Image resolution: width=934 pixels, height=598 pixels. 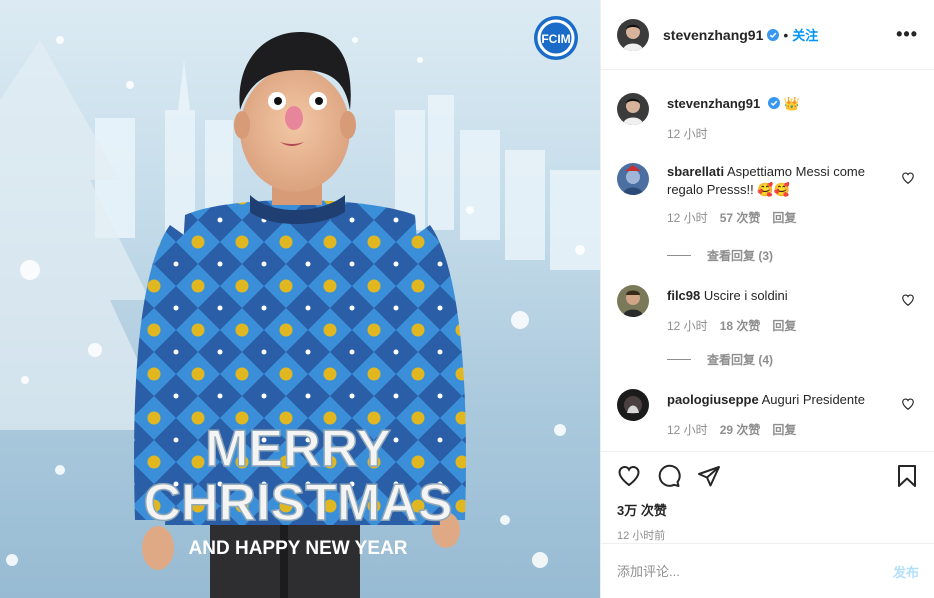 I want to click on comment-icon, so click(x=669, y=476).